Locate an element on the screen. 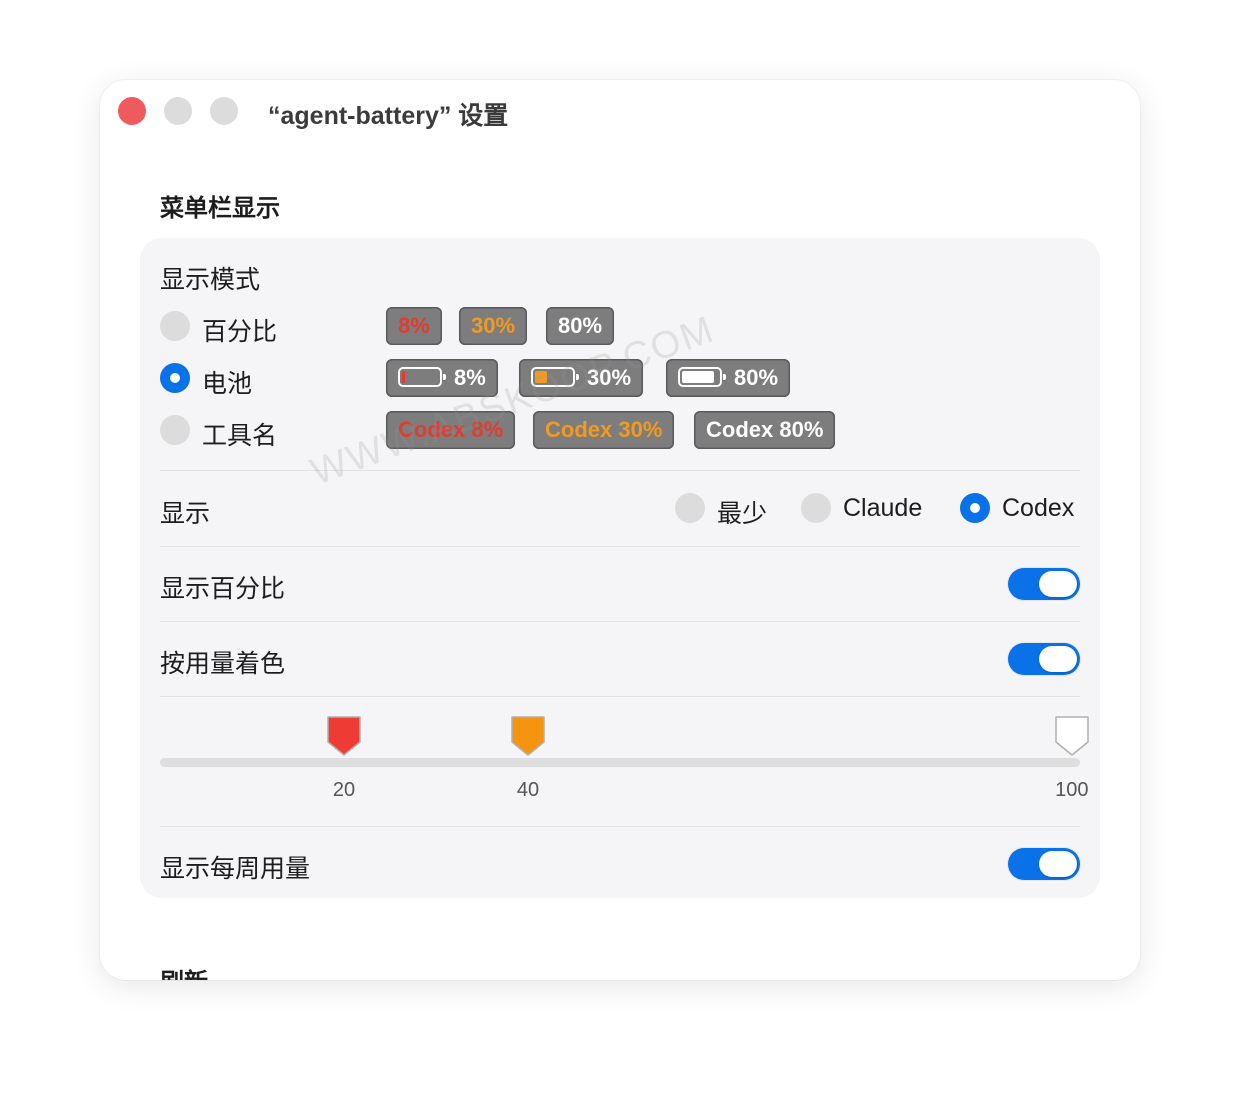 The width and height of the screenshot is (1240, 1100). preview-chip-percent-mid: 30% is located at coordinates (493, 326).